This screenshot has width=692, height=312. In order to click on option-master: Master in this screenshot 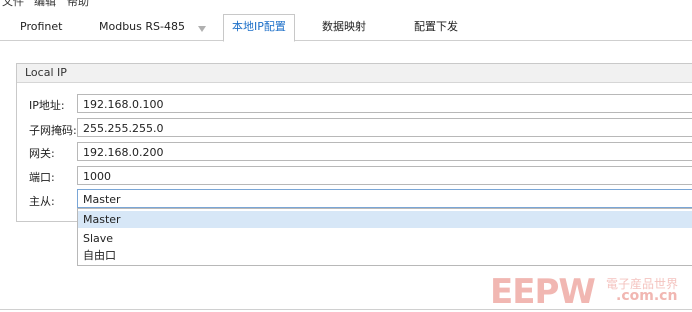, I will do `click(385, 219)`.